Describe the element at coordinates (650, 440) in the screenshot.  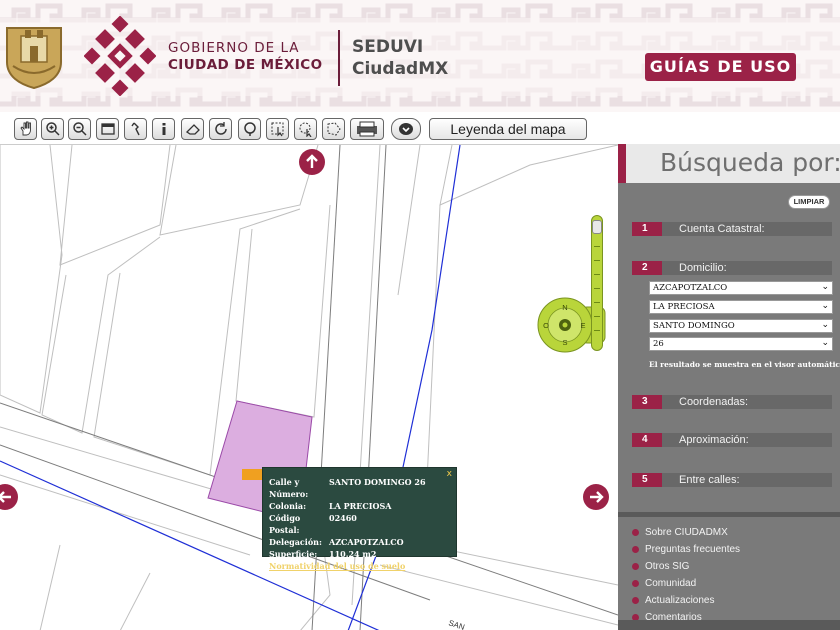
I see `section-number: 4` at that location.